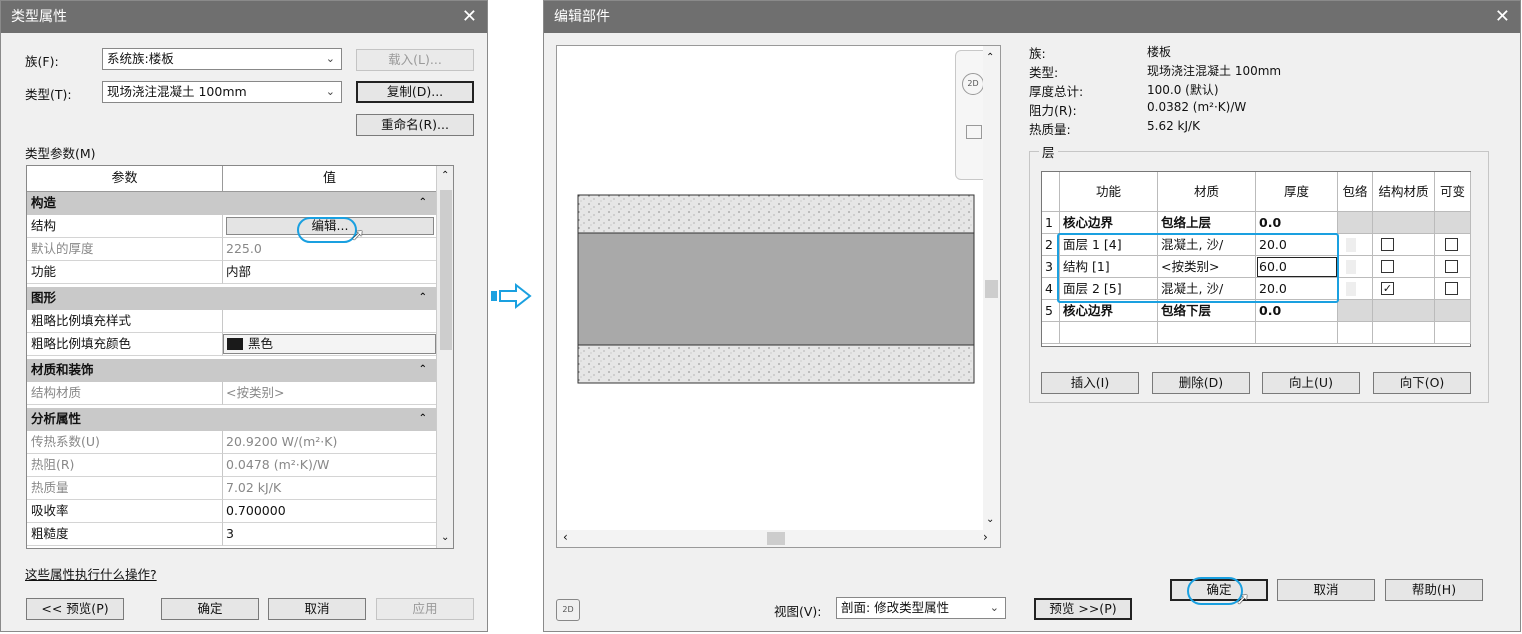 The image size is (1522, 634). Describe the element at coordinates (222, 92) in the screenshot. I see `type-select: 现场浇注混凝土 100mm ⌄` at that location.